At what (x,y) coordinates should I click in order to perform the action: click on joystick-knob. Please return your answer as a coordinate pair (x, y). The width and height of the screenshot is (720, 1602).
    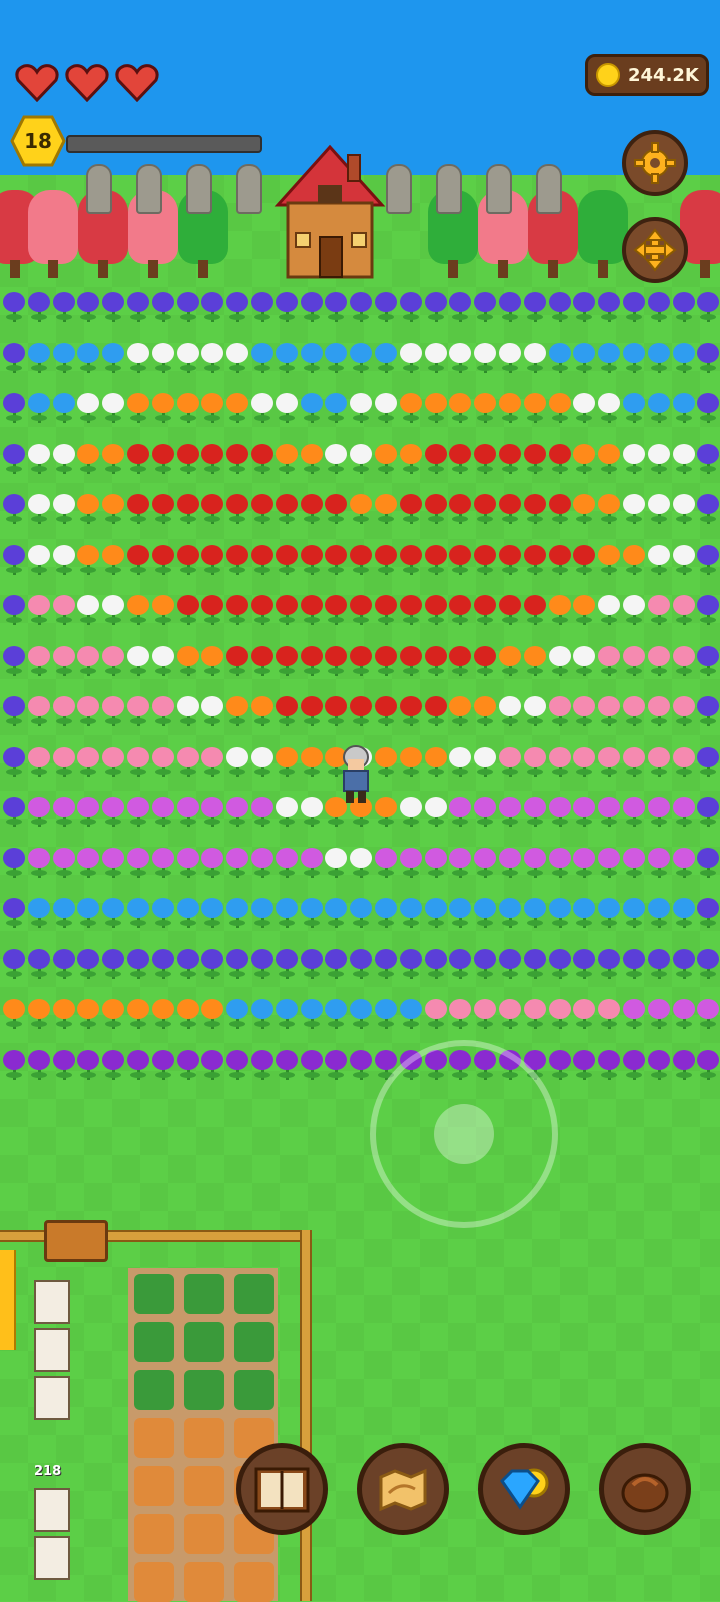
    Looking at the image, I should click on (464, 1134).